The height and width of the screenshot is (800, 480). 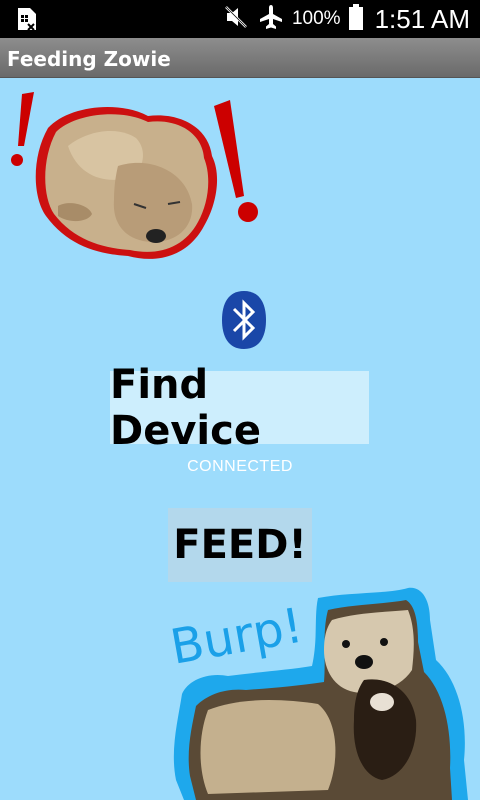 I want to click on dog-alert-image, so click(x=139, y=177).